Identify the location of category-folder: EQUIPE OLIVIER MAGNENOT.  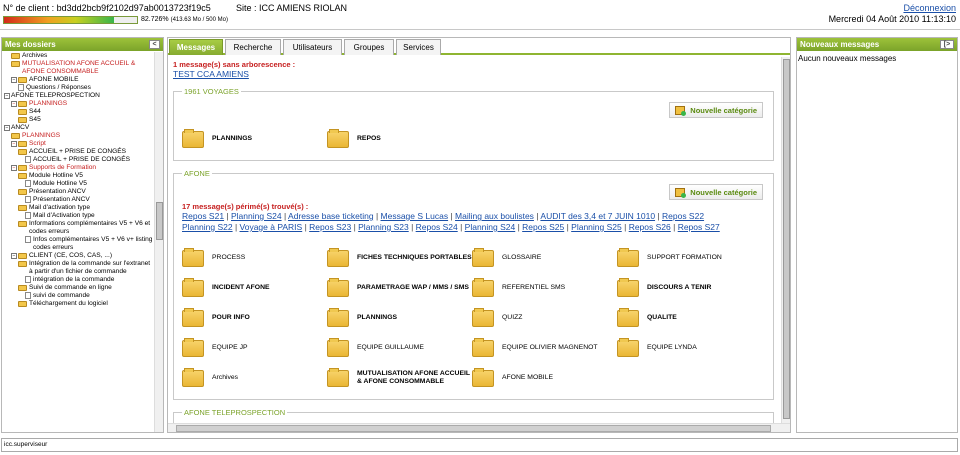
(544, 348).